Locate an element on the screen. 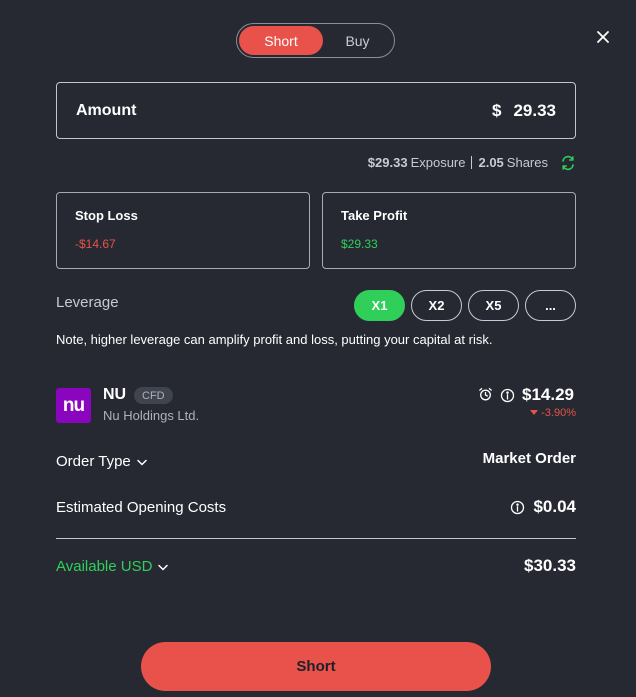 The height and width of the screenshot is (697, 636). short-submit-button: Short is located at coordinates (316, 666).